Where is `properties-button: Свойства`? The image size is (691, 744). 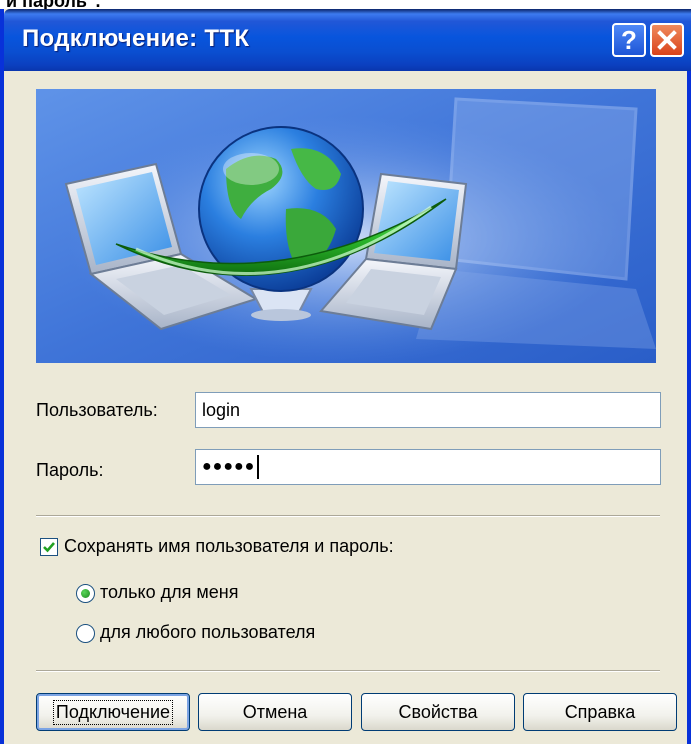 properties-button: Свойства is located at coordinates (438, 712).